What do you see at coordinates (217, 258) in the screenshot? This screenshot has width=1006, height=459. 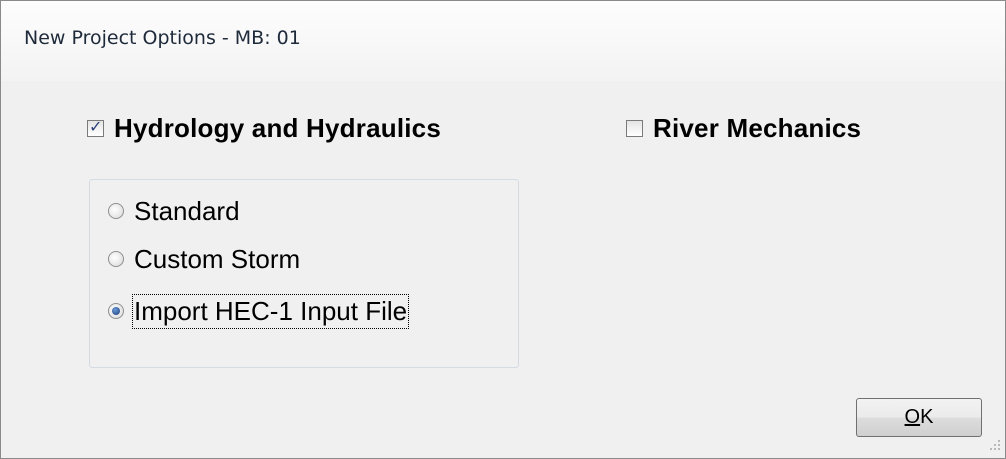 I see `radio-label-custom-storm: Custom Storm` at bounding box center [217, 258].